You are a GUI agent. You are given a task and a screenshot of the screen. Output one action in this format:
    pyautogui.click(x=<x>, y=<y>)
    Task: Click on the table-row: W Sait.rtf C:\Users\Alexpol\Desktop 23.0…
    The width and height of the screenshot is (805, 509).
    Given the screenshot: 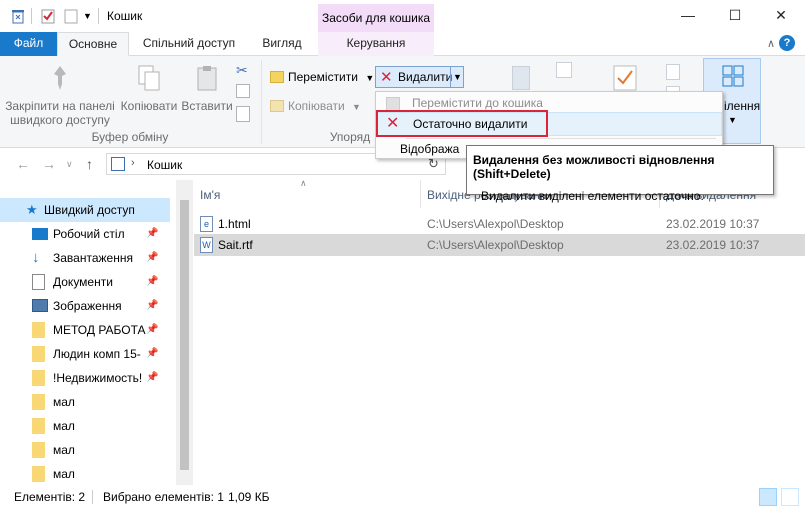 What is the action you would take?
    pyautogui.click(x=499, y=245)
    